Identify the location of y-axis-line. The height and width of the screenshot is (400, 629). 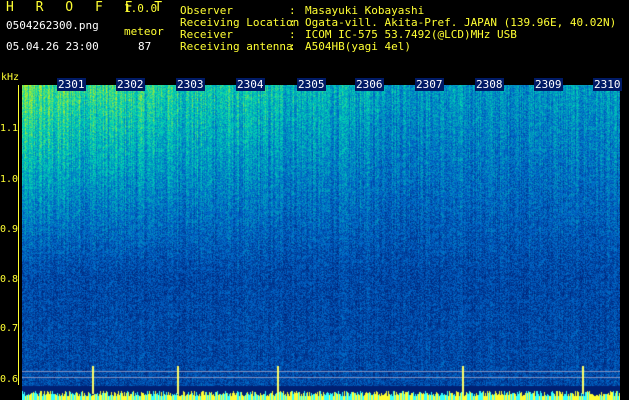
(18, 235).